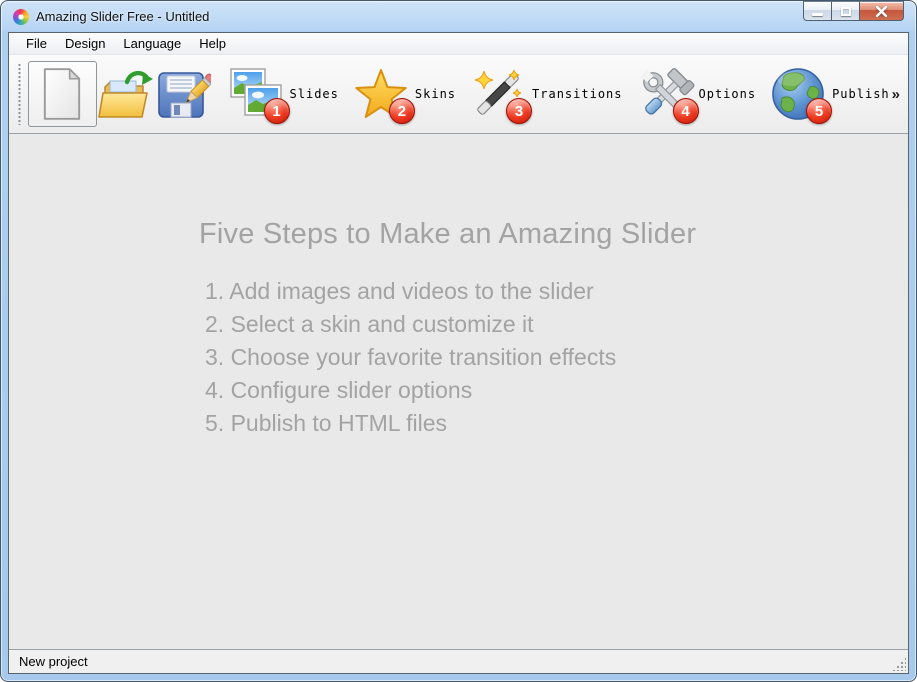  Describe the element at coordinates (339, 390) in the screenshot. I see `step-line-4: 4. Configure slider options` at that location.